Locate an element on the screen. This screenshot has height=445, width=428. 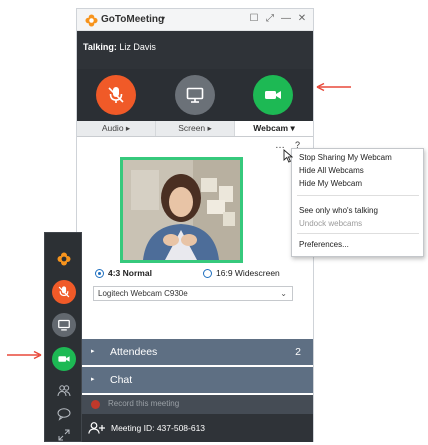
radio-4-3-label: 4:3 Normal is located at coordinates (130, 273).